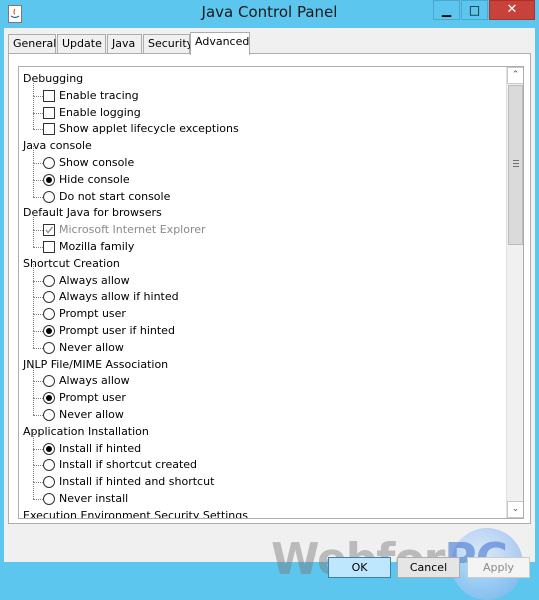 The width and height of the screenshot is (539, 600). What do you see at coordinates (132, 230) in the screenshot?
I see `option-label: Microsoft Internet Explorer` at bounding box center [132, 230].